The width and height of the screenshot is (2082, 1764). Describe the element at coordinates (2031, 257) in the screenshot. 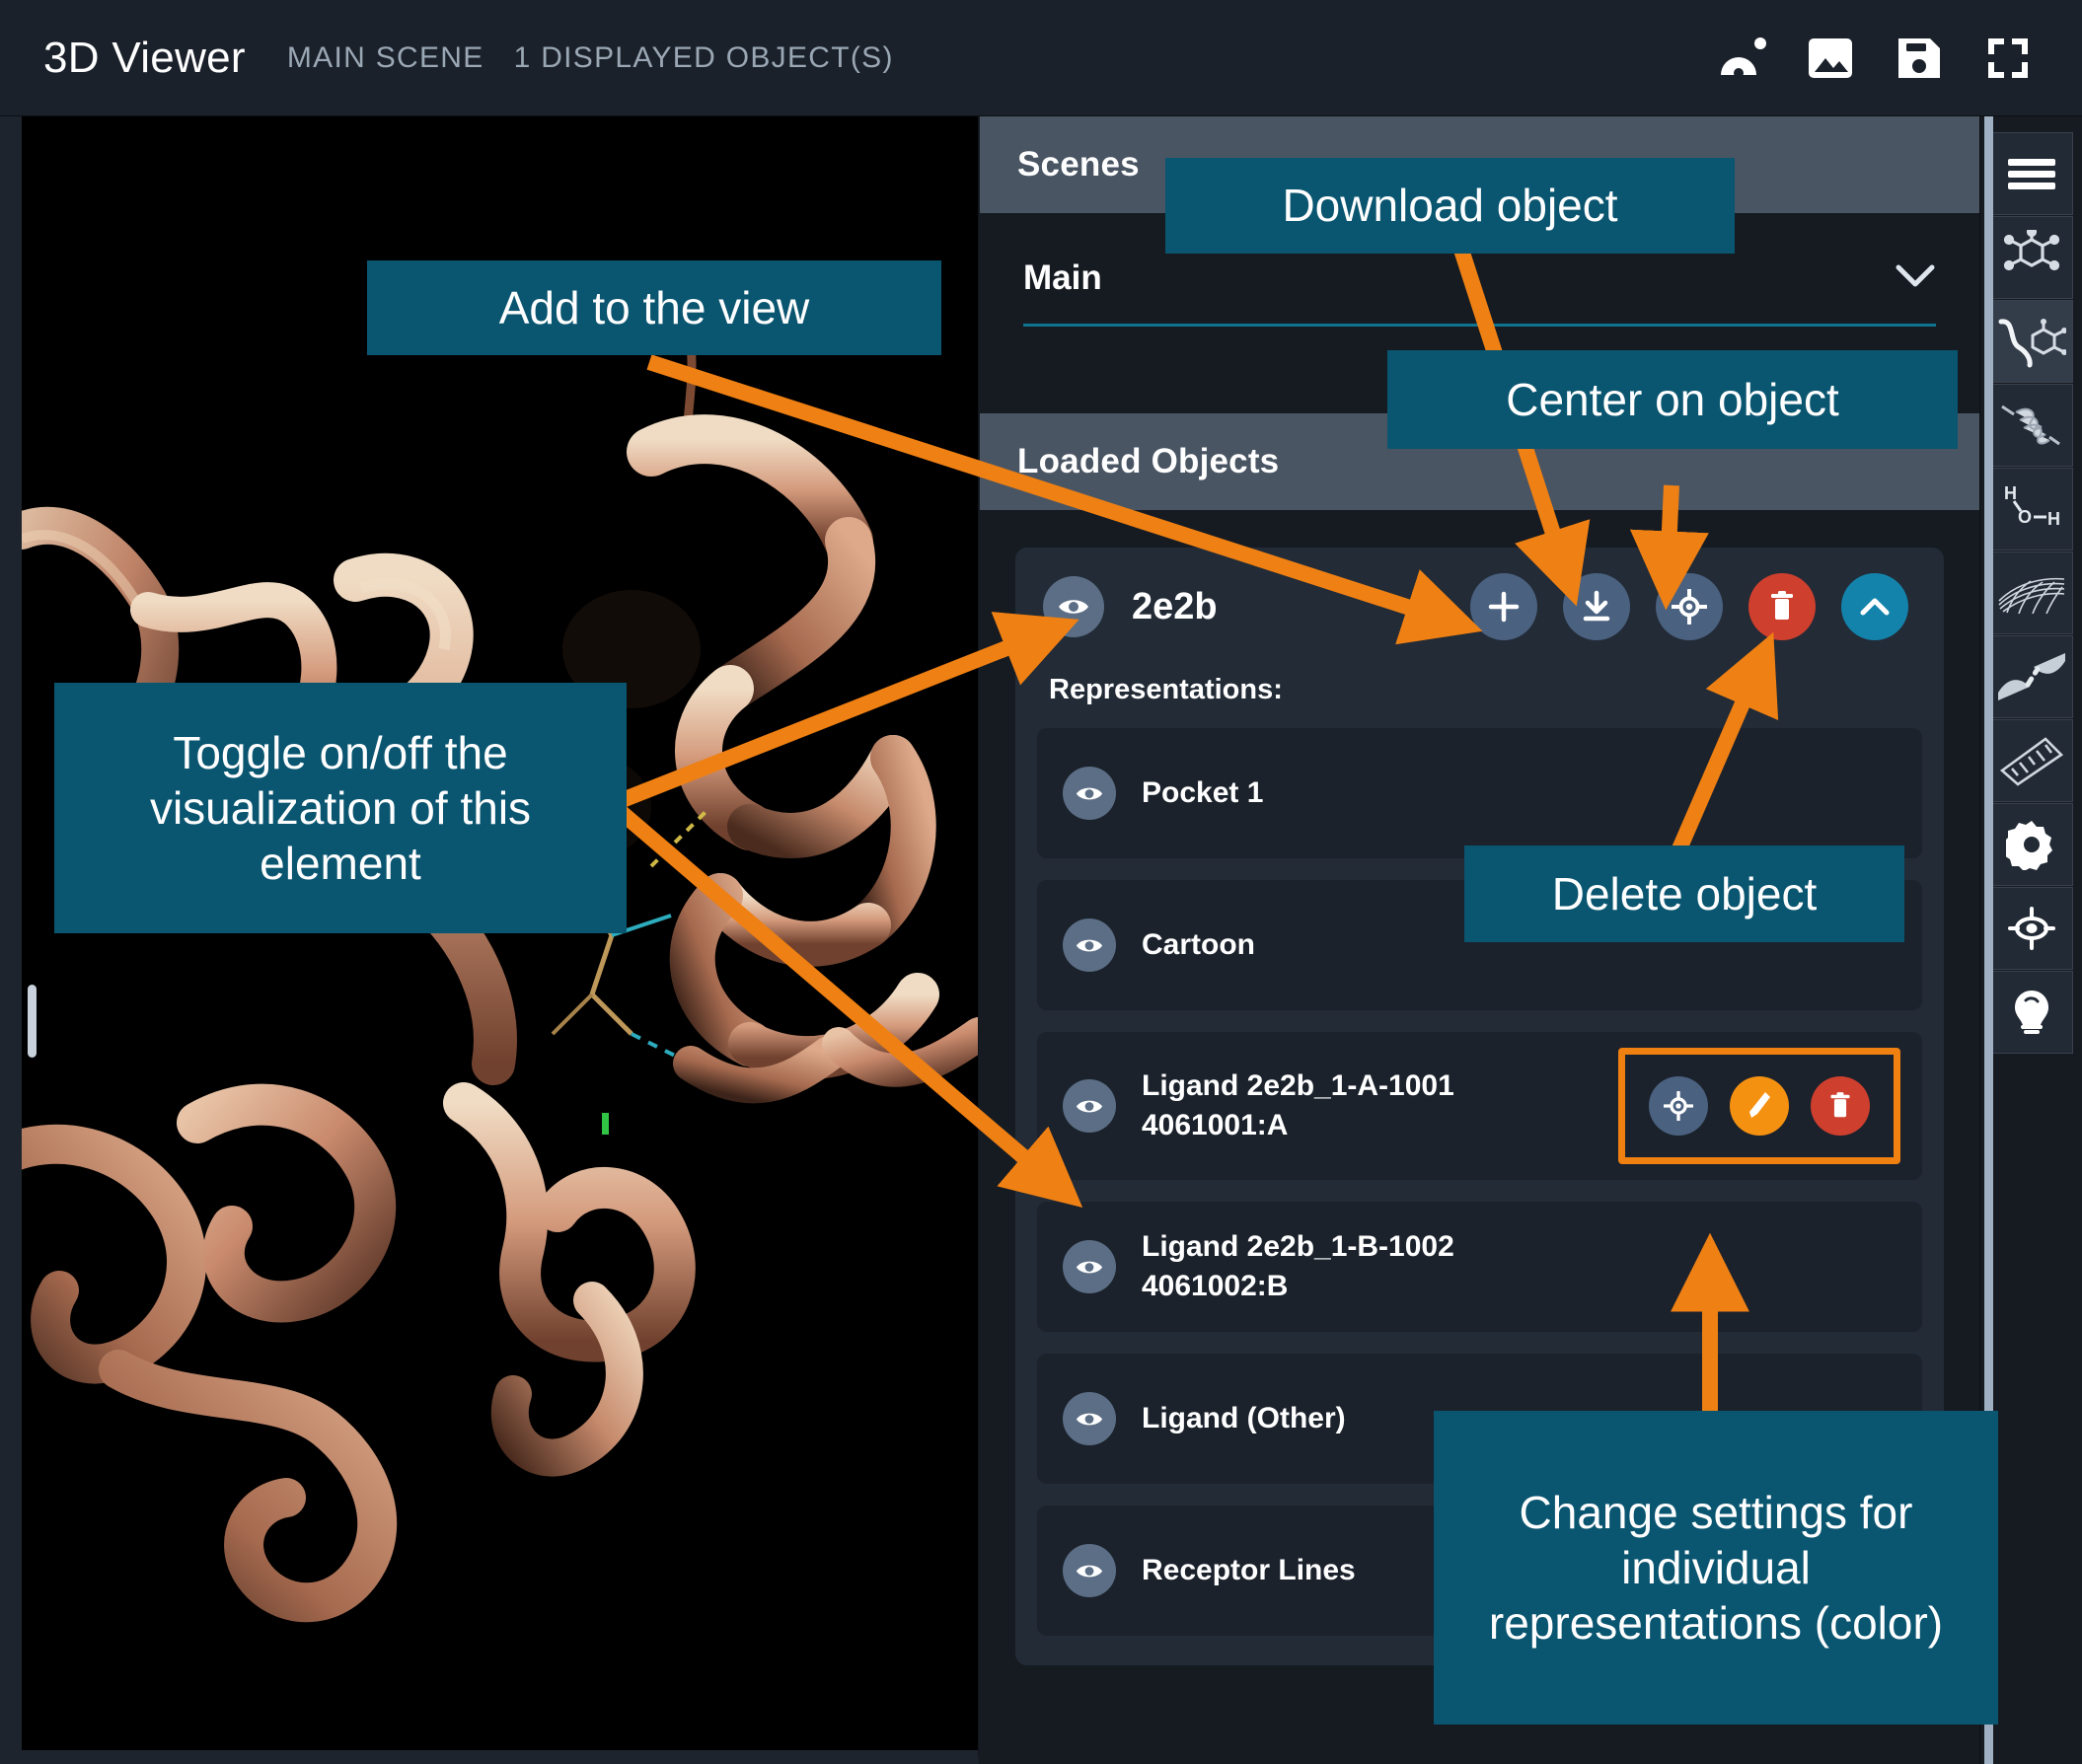

I see `molecule-button` at that location.